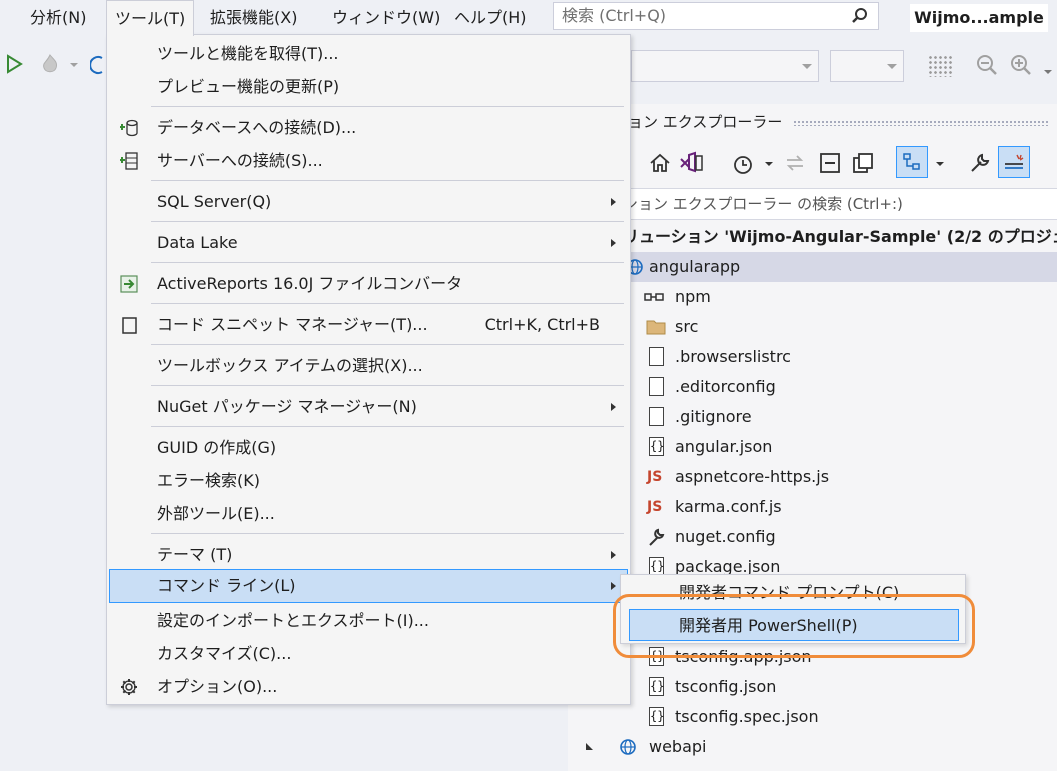 Image resolution: width=1057 pixels, height=771 pixels. I want to click on zoom-in-icon, so click(1021, 65).